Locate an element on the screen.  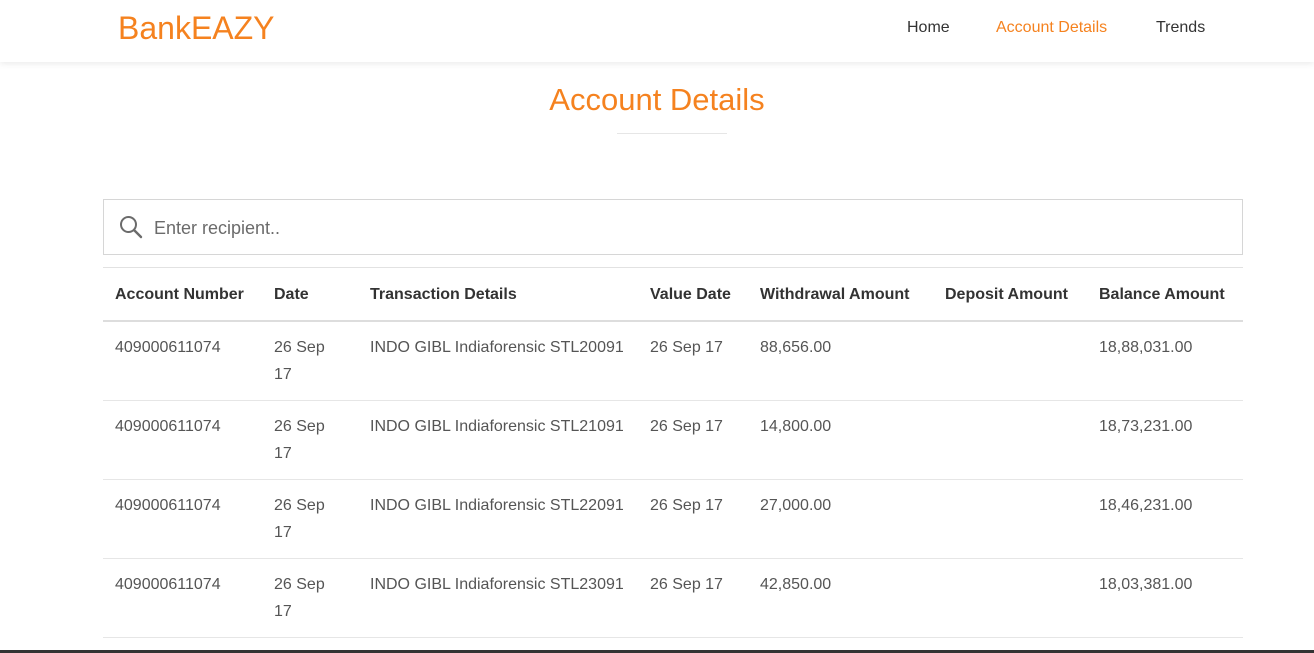
col-header-date: Date is located at coordinates (310, 294).